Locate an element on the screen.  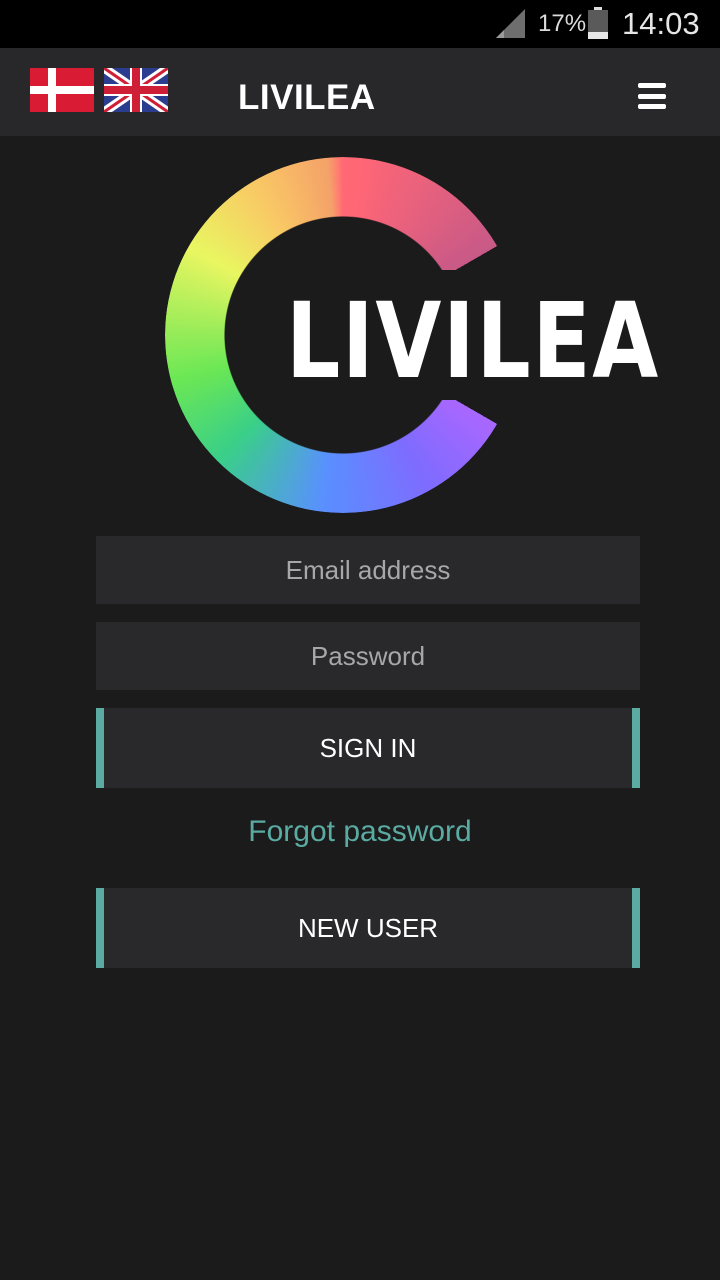
forgot-password-link: Forgot password is located at coordinates (360, 832).